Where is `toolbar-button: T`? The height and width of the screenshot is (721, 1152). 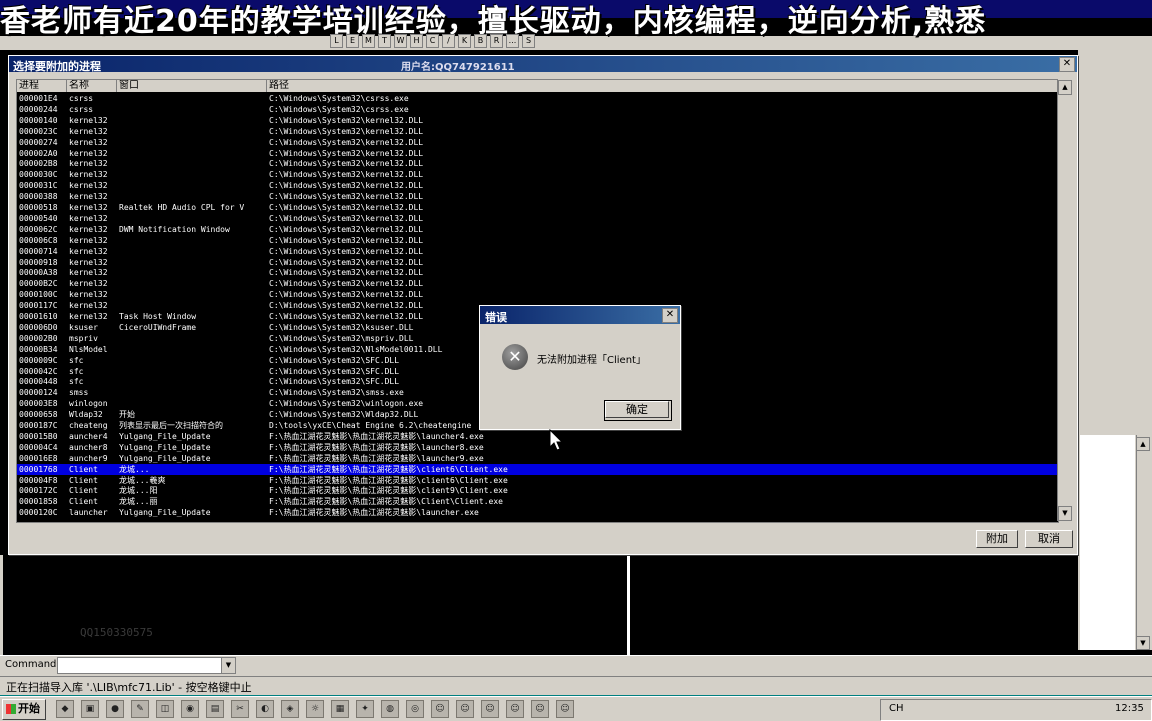 toolbar-button: T is located at coordinates (384, 41).